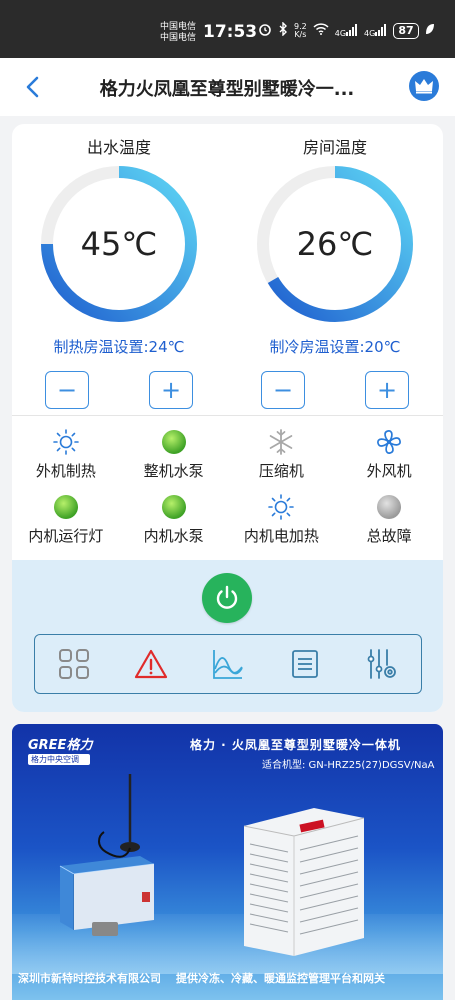  I want to click on crown-button, so click(424, 86).